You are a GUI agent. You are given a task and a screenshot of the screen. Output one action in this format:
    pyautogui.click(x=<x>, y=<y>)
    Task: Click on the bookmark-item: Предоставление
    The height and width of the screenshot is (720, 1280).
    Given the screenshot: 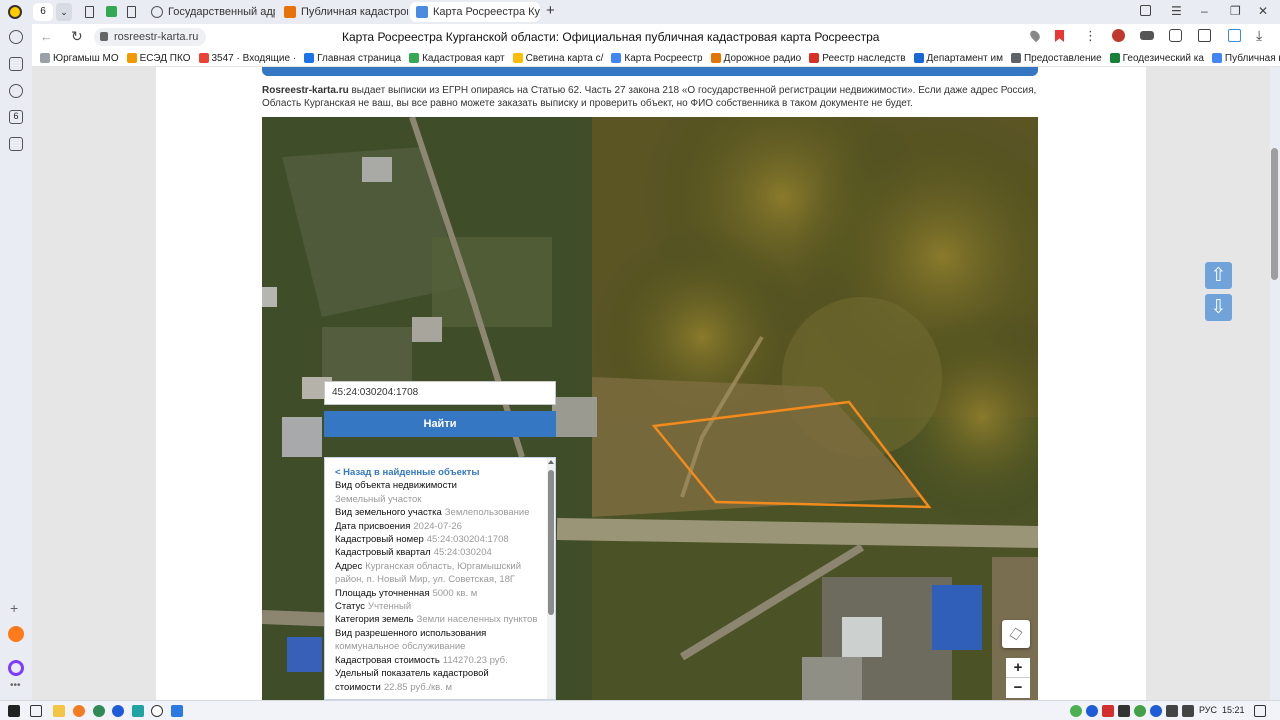 What is the action you would take?
    pyautogui.click(x=1056, y=58)
    